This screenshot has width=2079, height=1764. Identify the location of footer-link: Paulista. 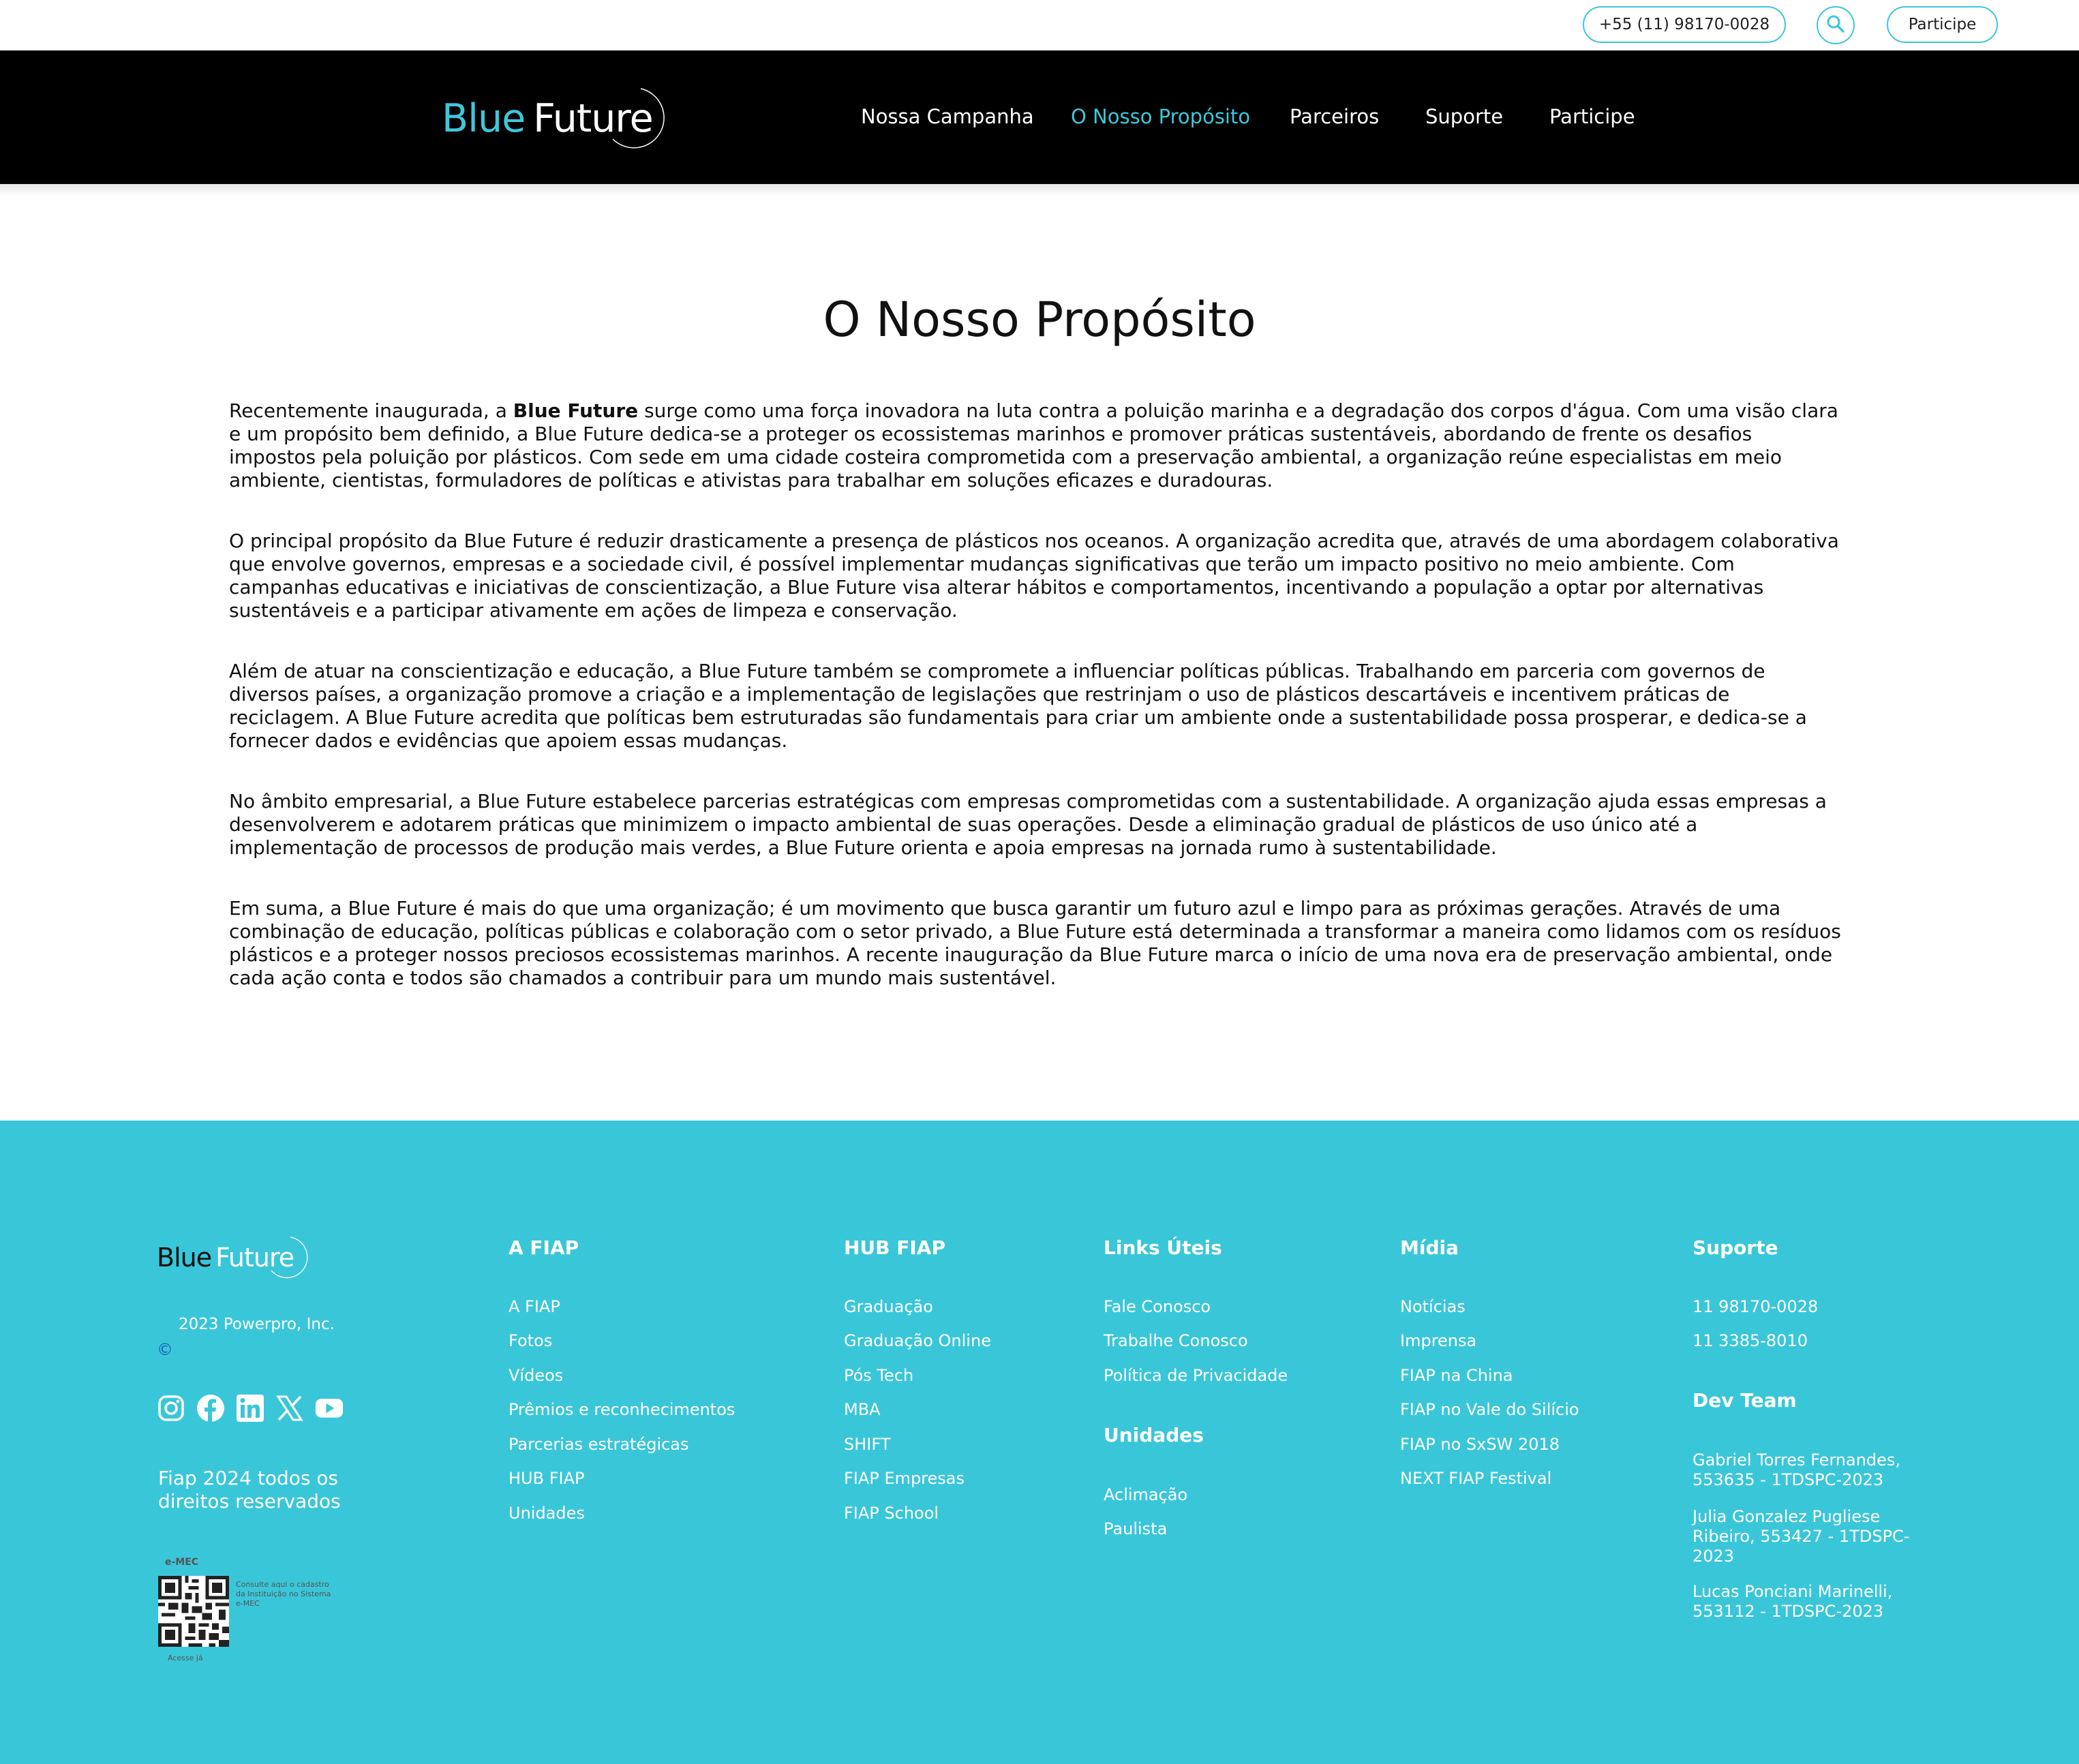
(1136, 1528).